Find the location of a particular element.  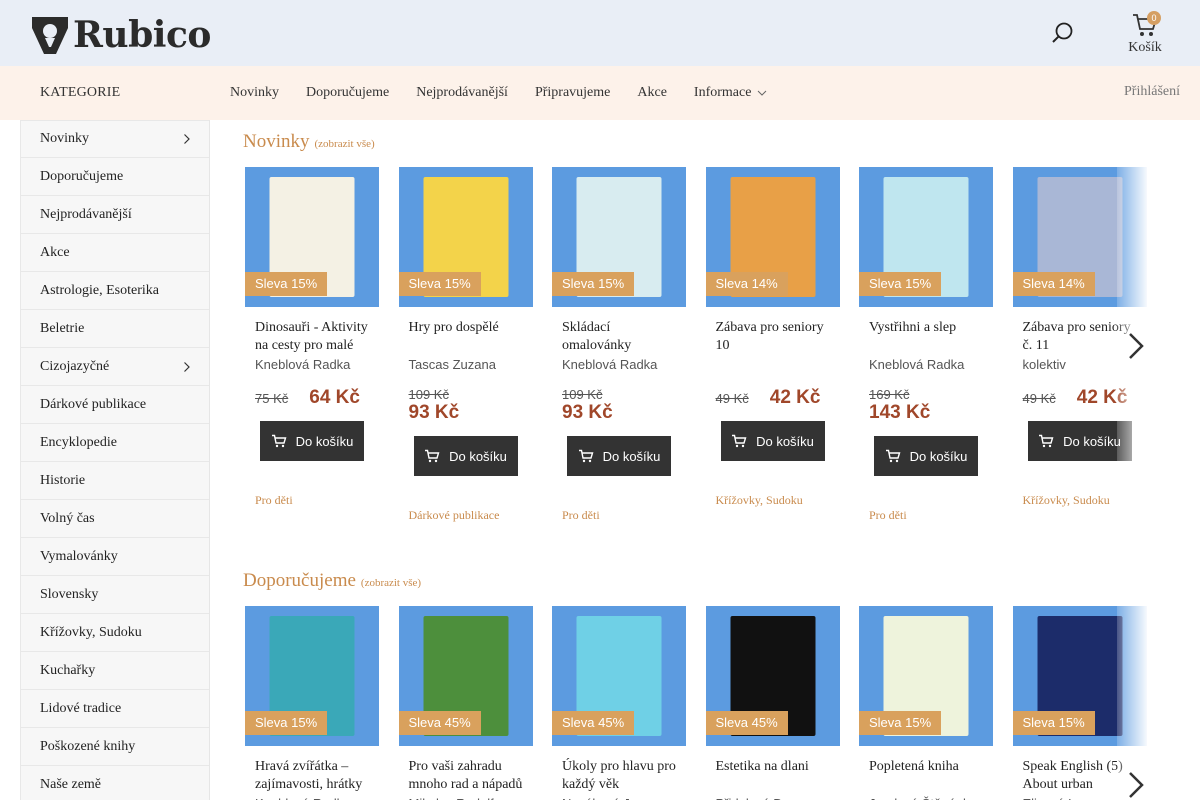

sidebar-item: Novinky is located at coordinates (115, 139).